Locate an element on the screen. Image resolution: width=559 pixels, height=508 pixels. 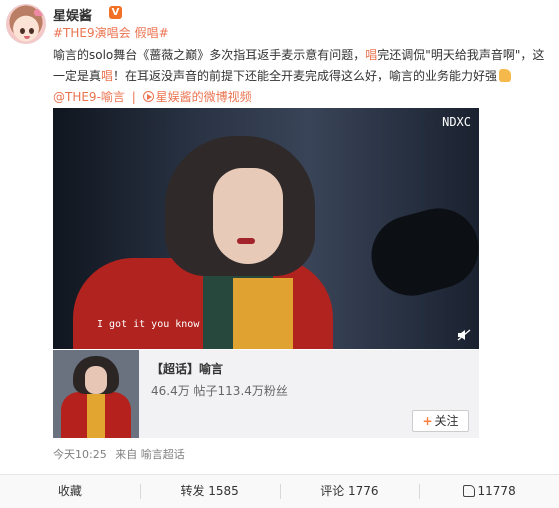
mention-row: @THE9-喻言 | 星娱酱的微博视频 is located at coordinates (152, 96).